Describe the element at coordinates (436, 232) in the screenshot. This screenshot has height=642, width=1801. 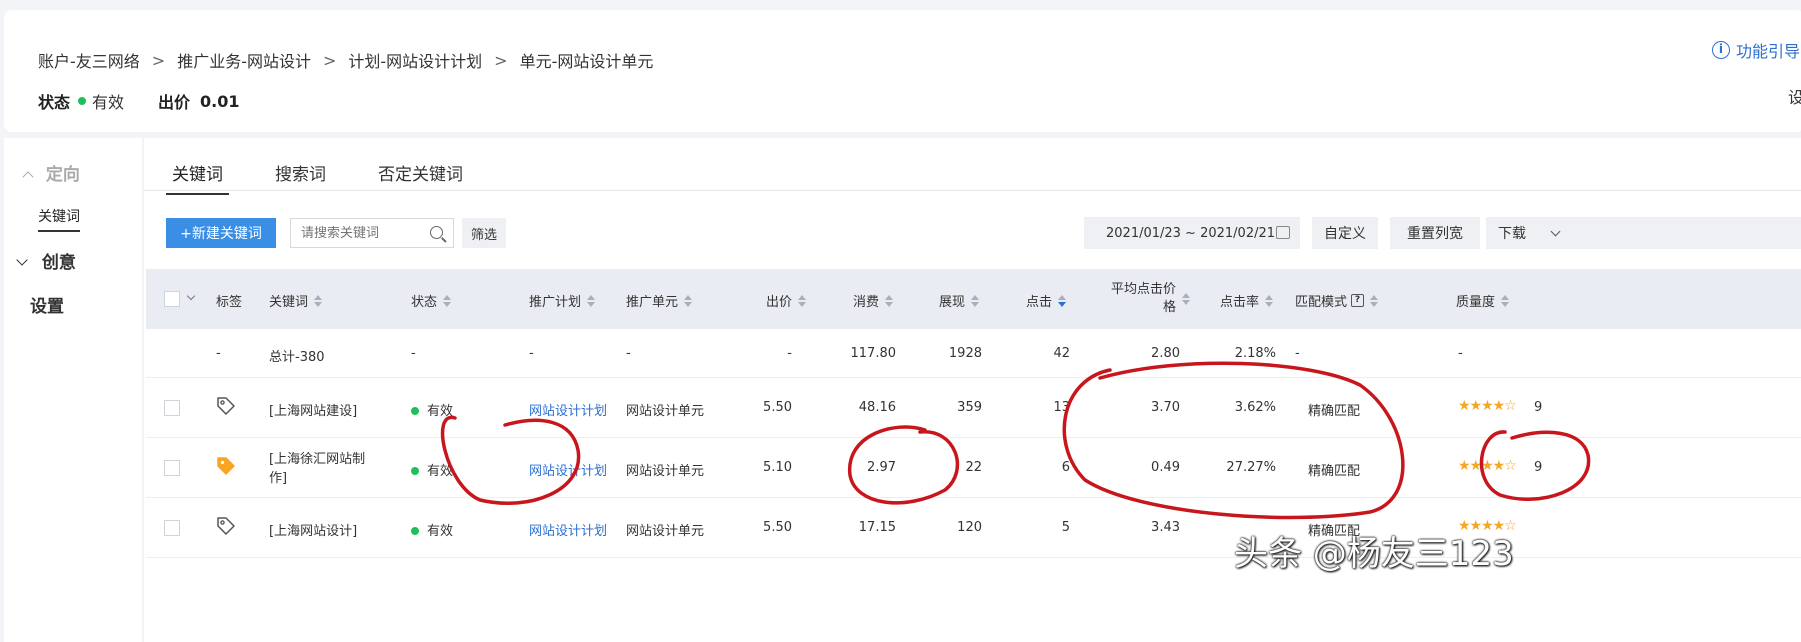
I see `search-icon` at that location.